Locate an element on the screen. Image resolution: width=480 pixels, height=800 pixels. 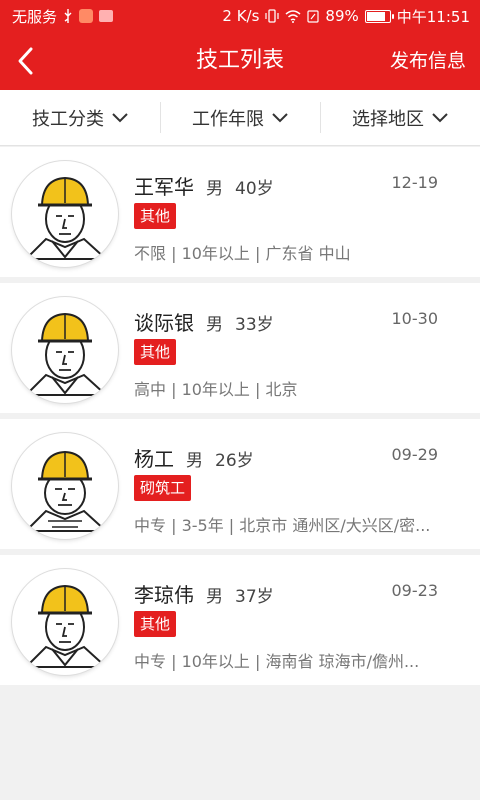
post-date: 09-23 is located at coordinates (415, 590).